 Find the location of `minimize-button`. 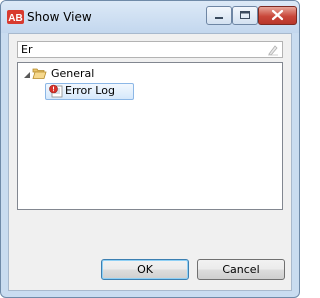

minimize-button is located at coordinates (219, 15).